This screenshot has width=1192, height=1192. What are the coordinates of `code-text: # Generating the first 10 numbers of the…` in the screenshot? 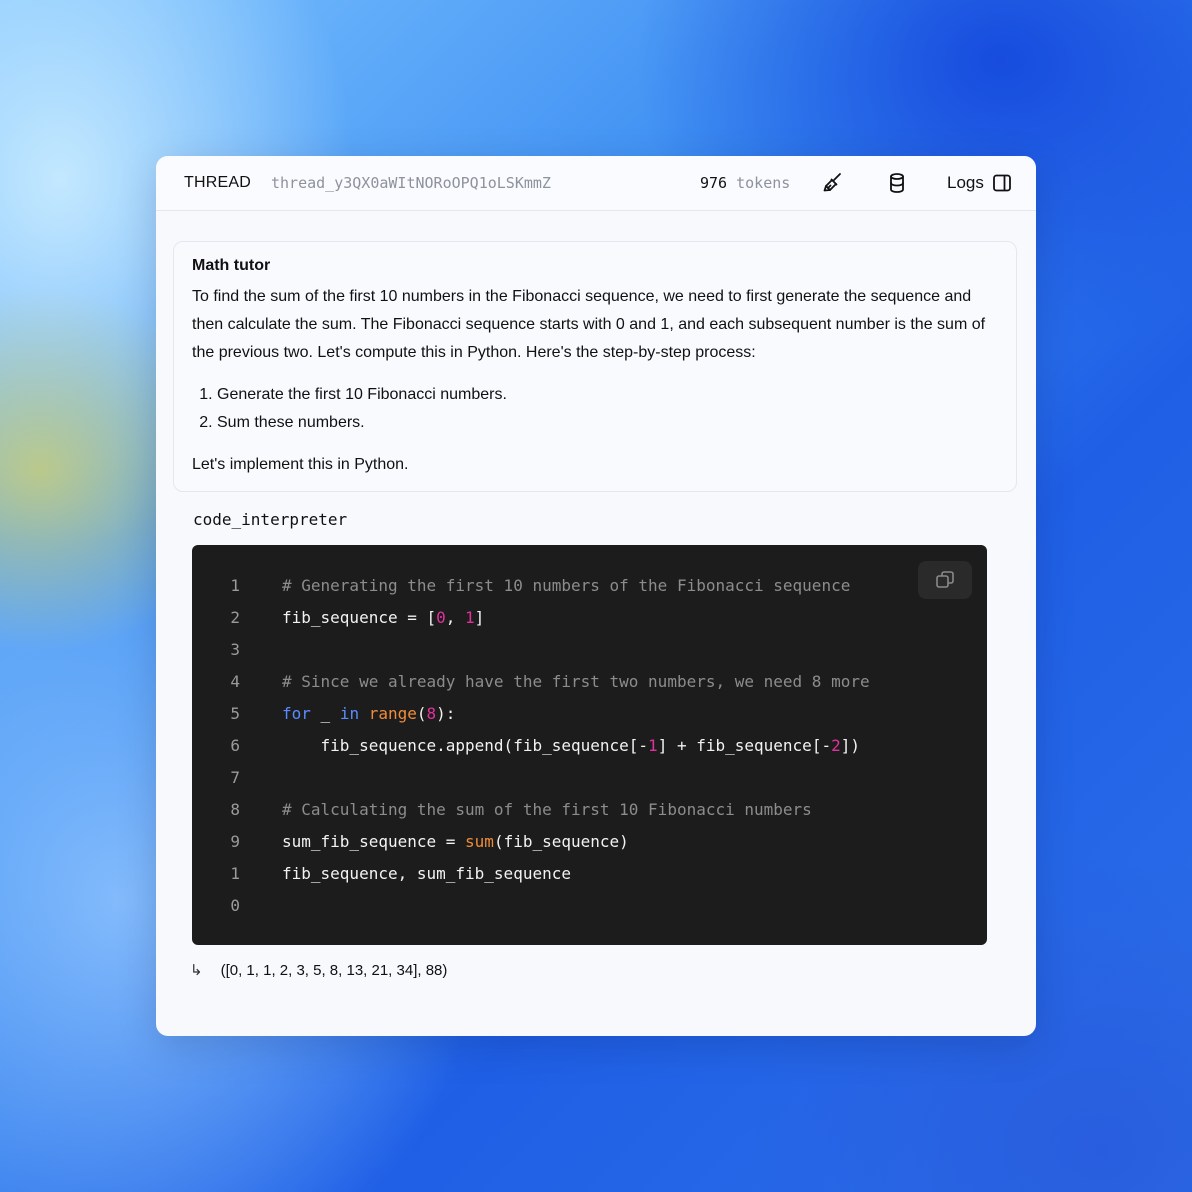 It's located at (566, 585).